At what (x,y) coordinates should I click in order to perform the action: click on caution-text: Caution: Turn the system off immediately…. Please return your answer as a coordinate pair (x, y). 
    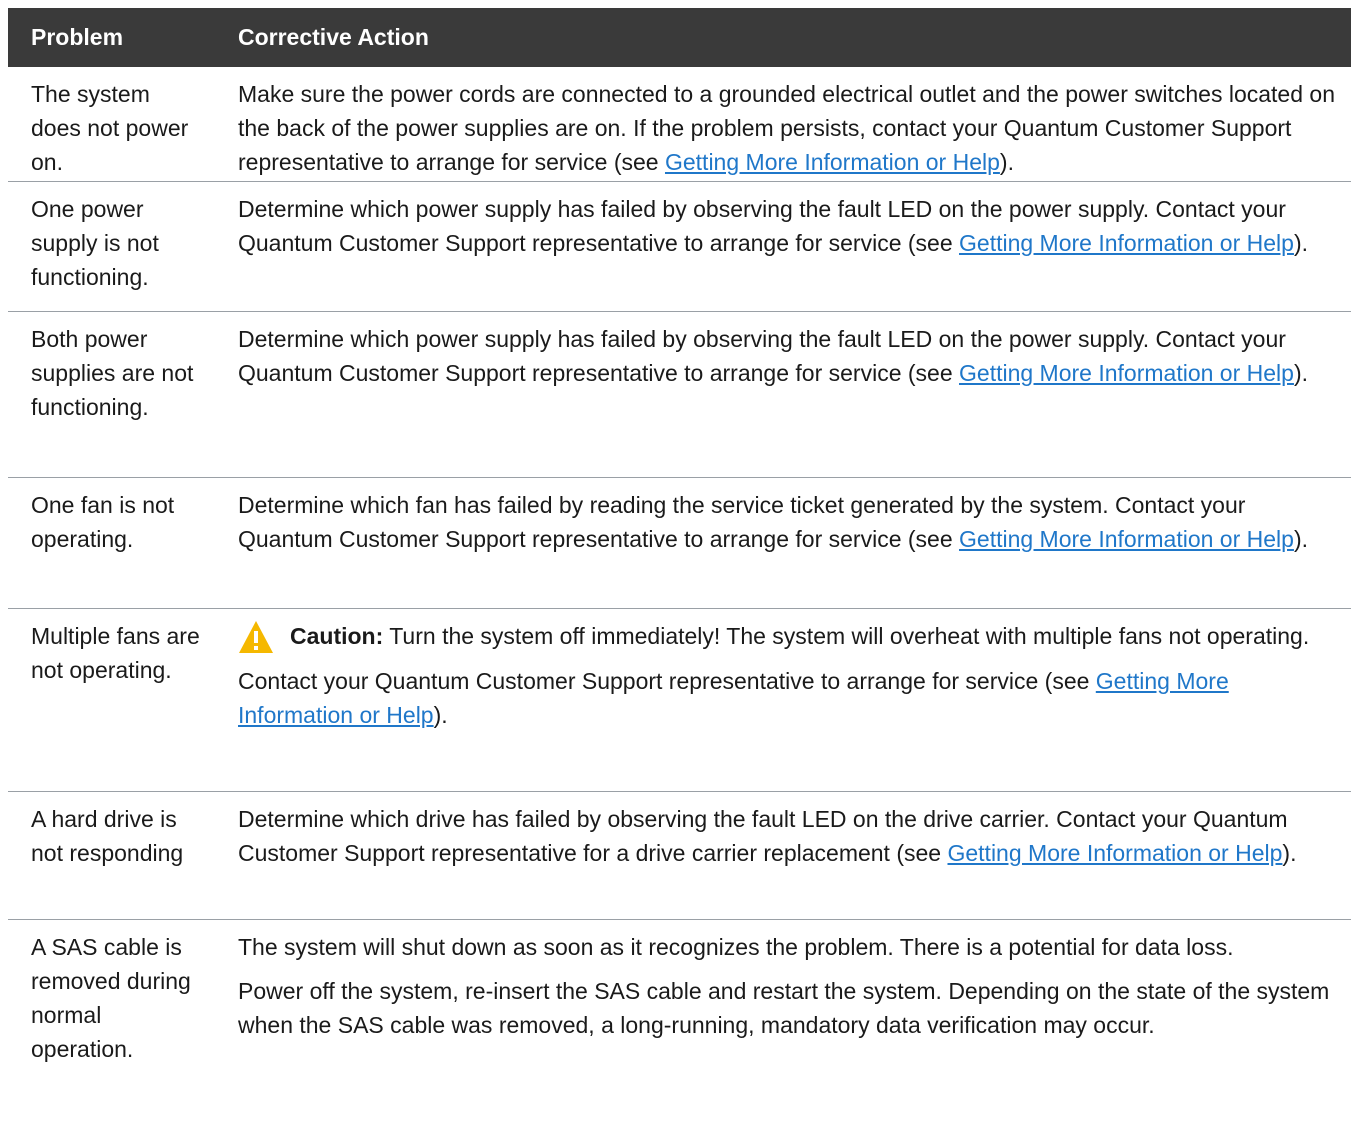
    Looking at the image, I should click on (800, 636).